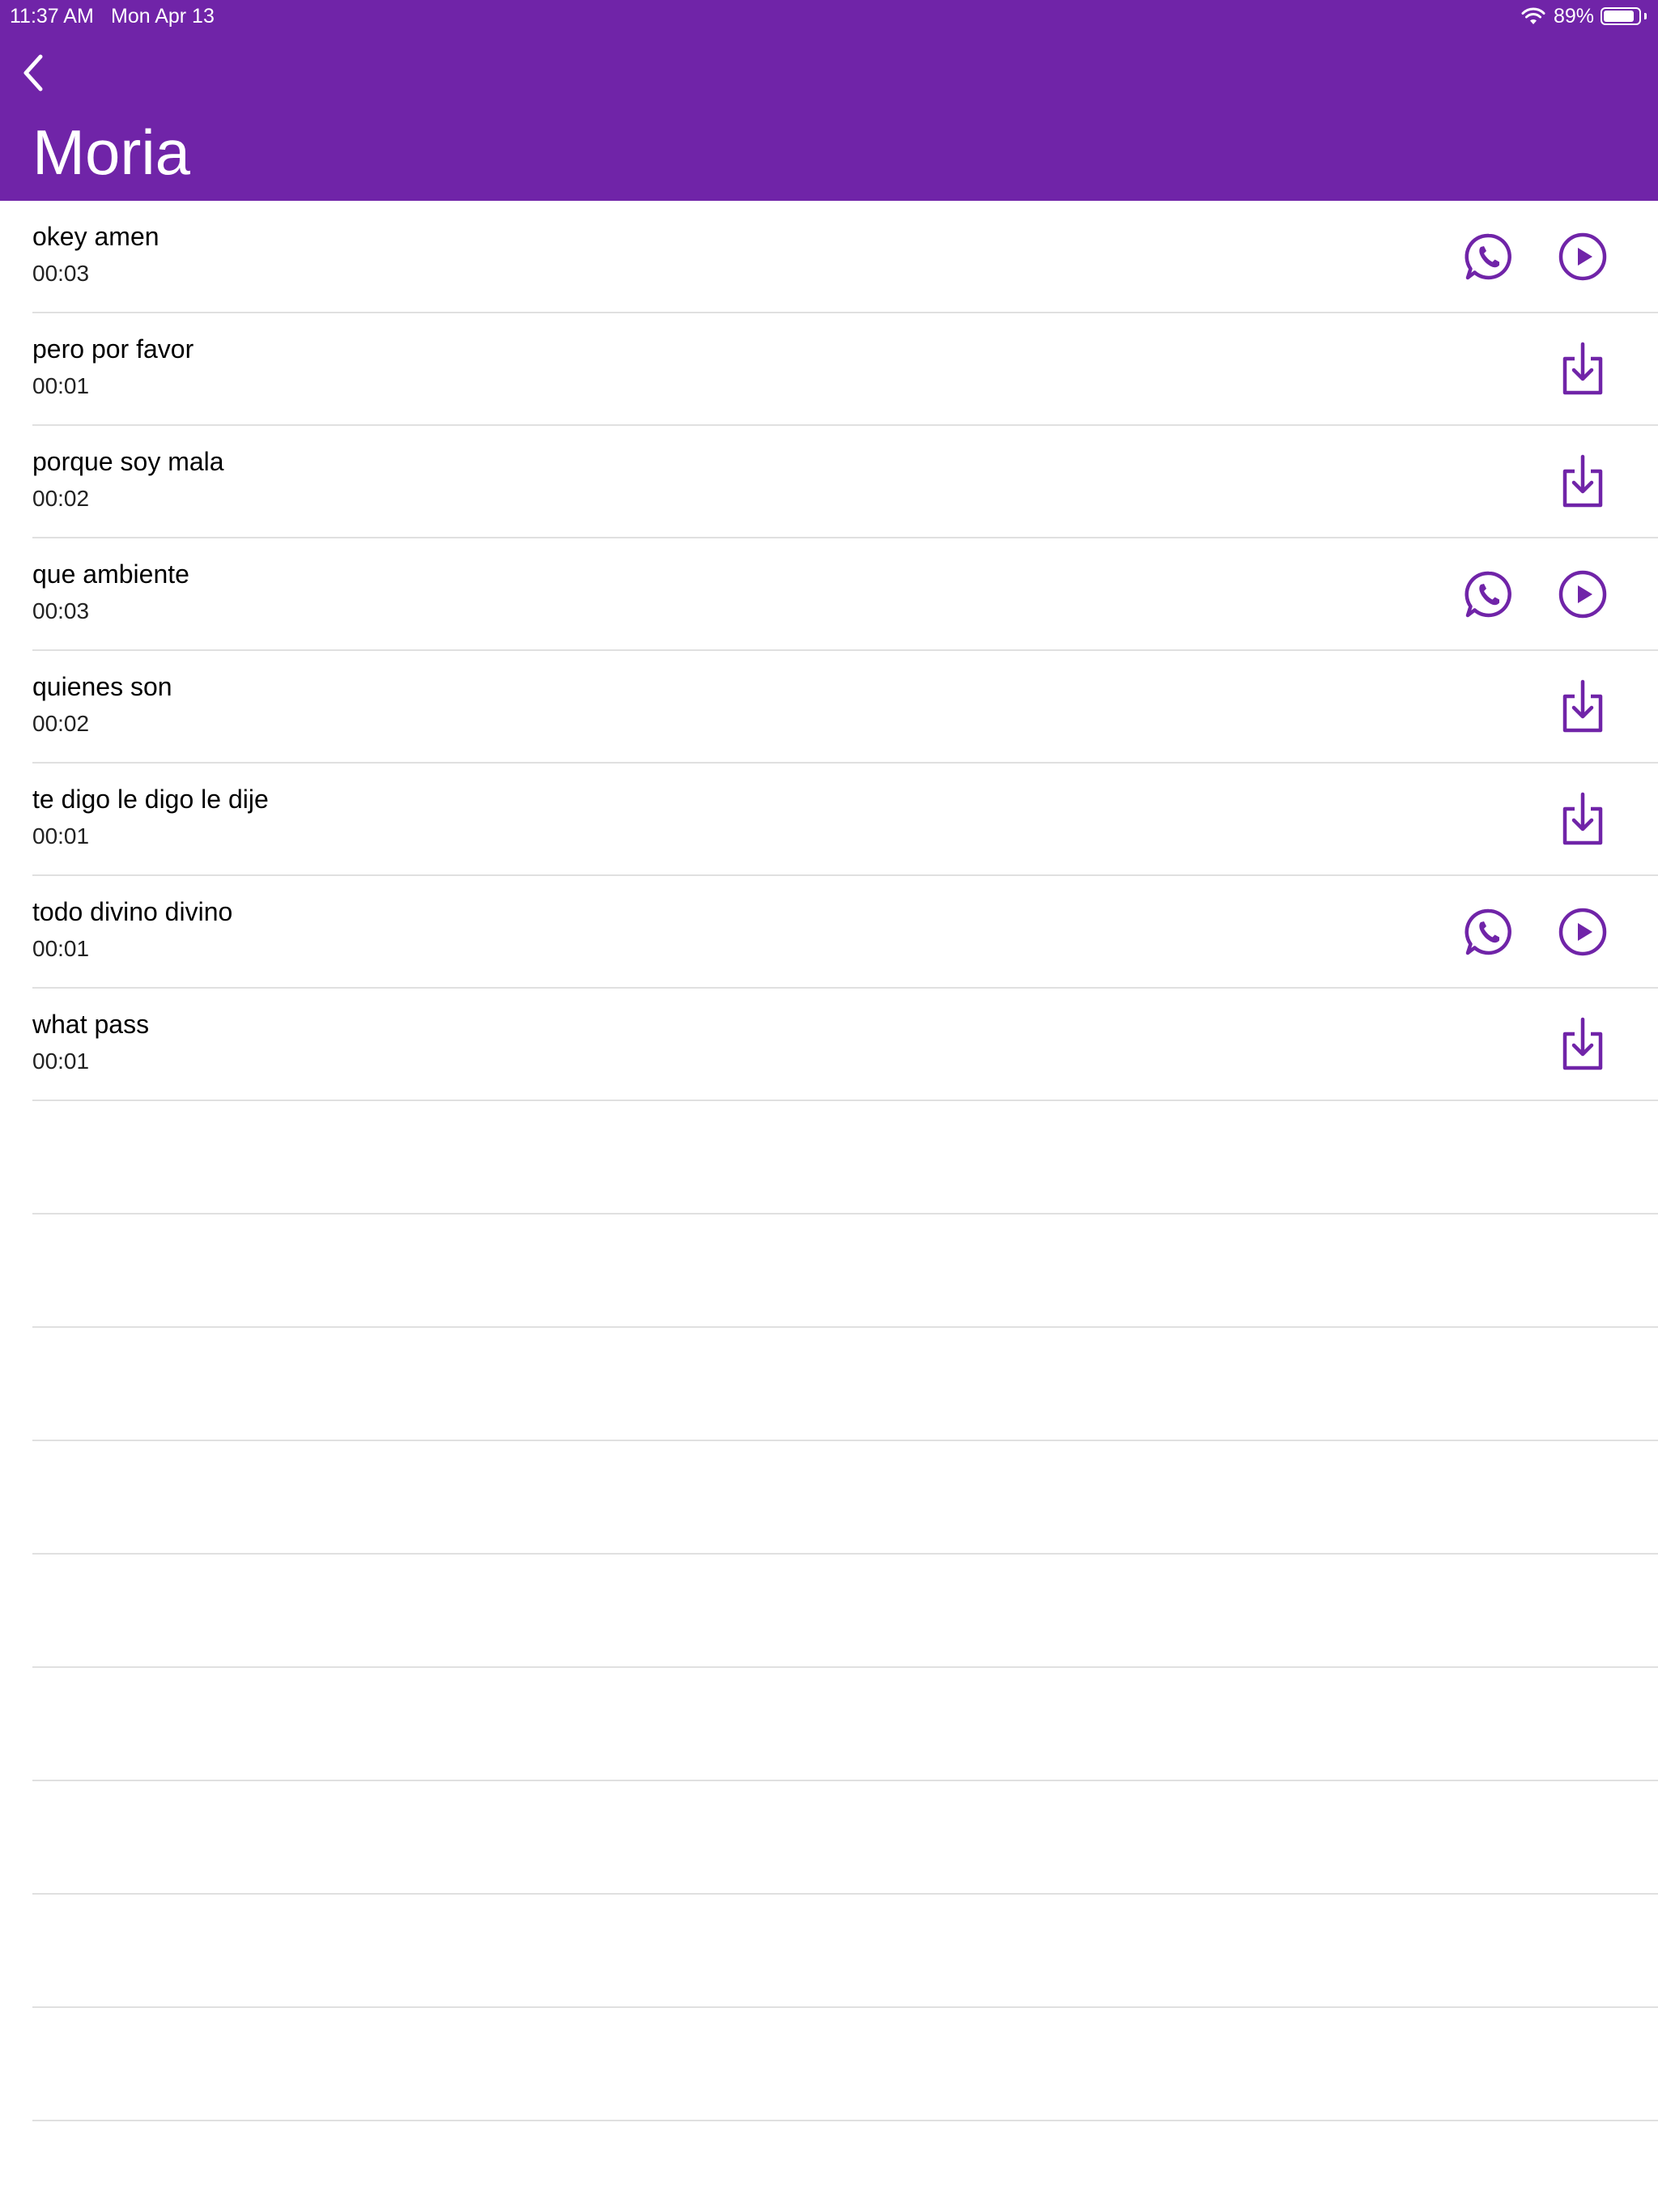  I want to click on sound-title: te digo le digo le dije, so click(150, 799).